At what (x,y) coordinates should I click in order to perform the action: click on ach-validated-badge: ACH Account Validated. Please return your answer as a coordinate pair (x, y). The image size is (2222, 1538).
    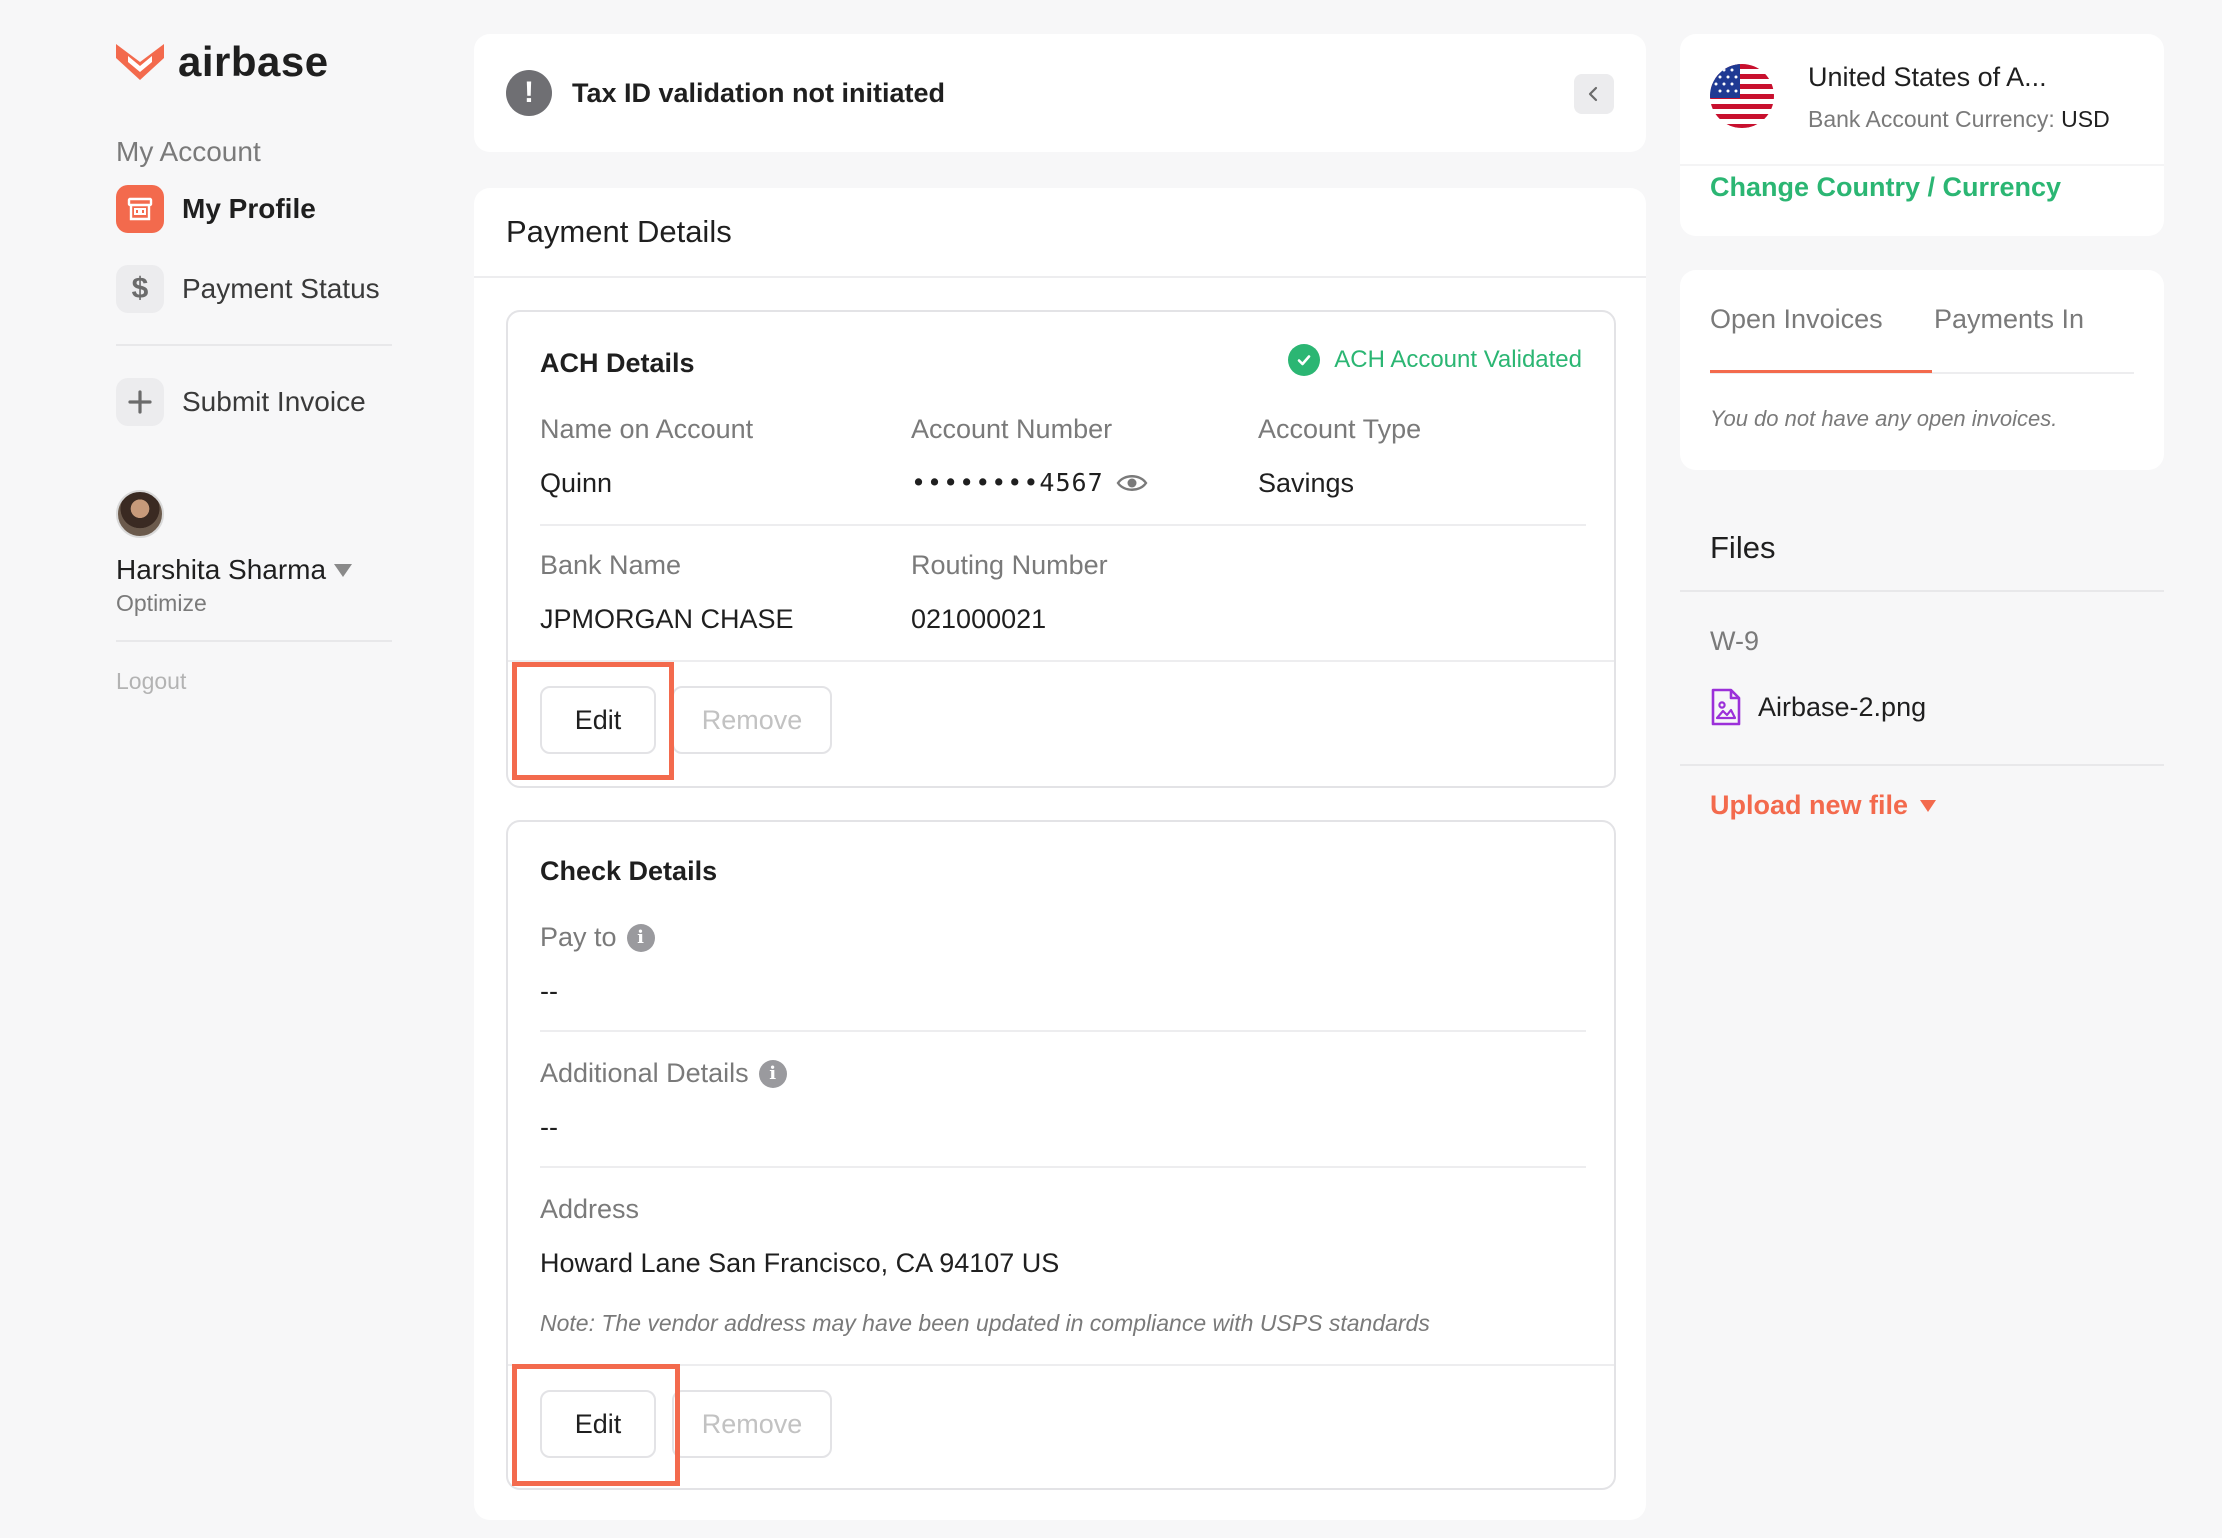
    Looking at the image, I should click on (1435, 360).